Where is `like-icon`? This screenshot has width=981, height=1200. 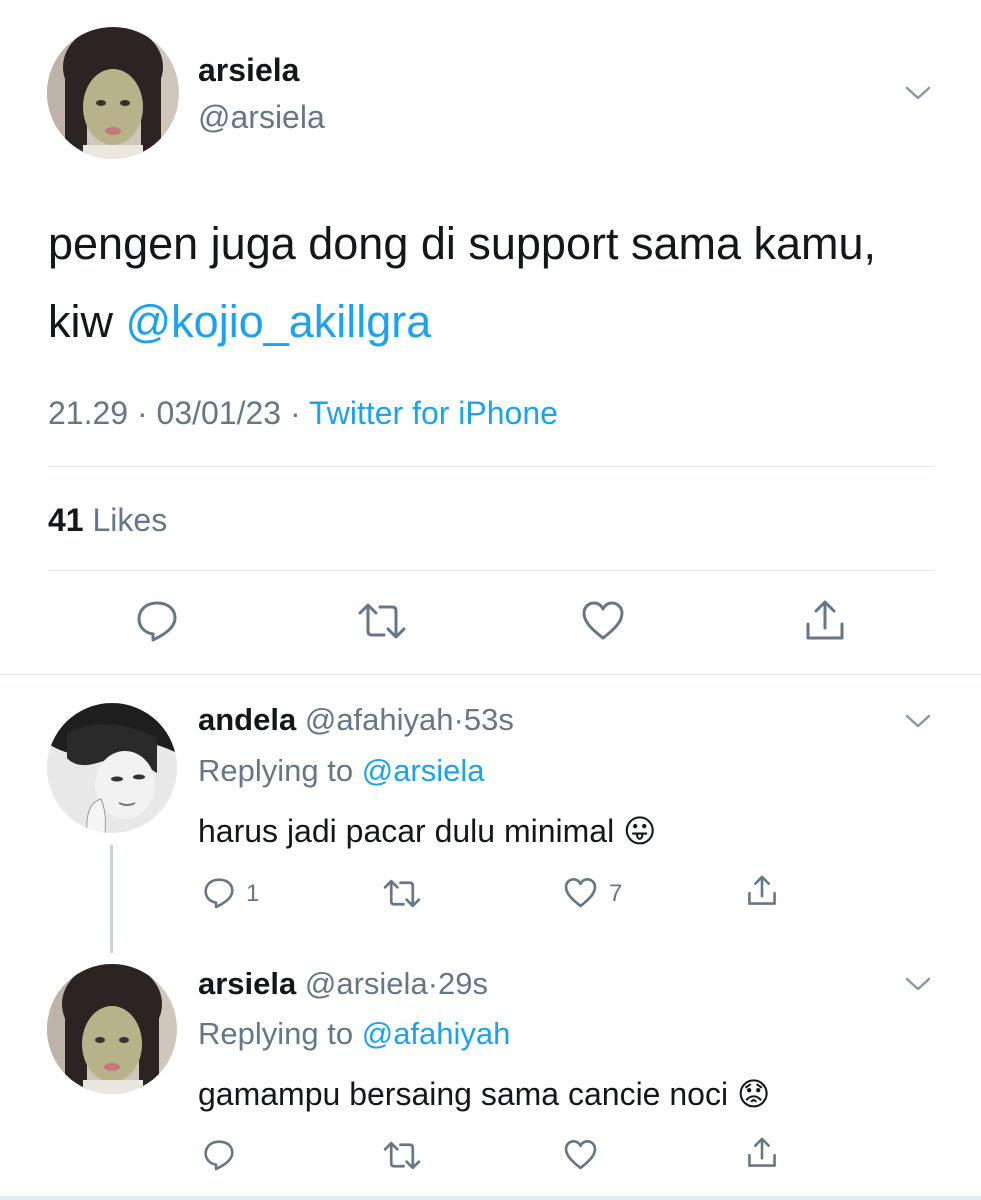
like-icon is located at coordinates (603, 621).